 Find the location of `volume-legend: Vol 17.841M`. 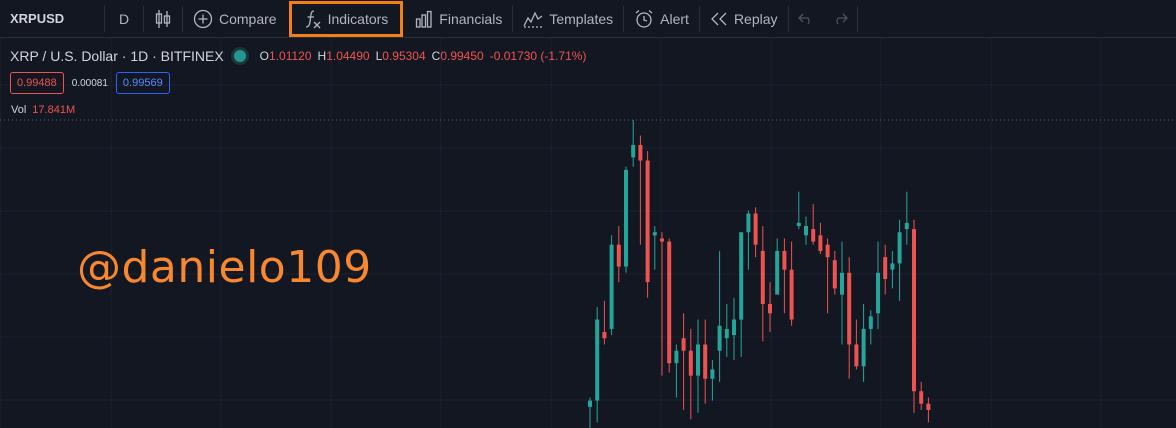

volume-legend: Vol 17.841M is located at coordinates (43, 110).